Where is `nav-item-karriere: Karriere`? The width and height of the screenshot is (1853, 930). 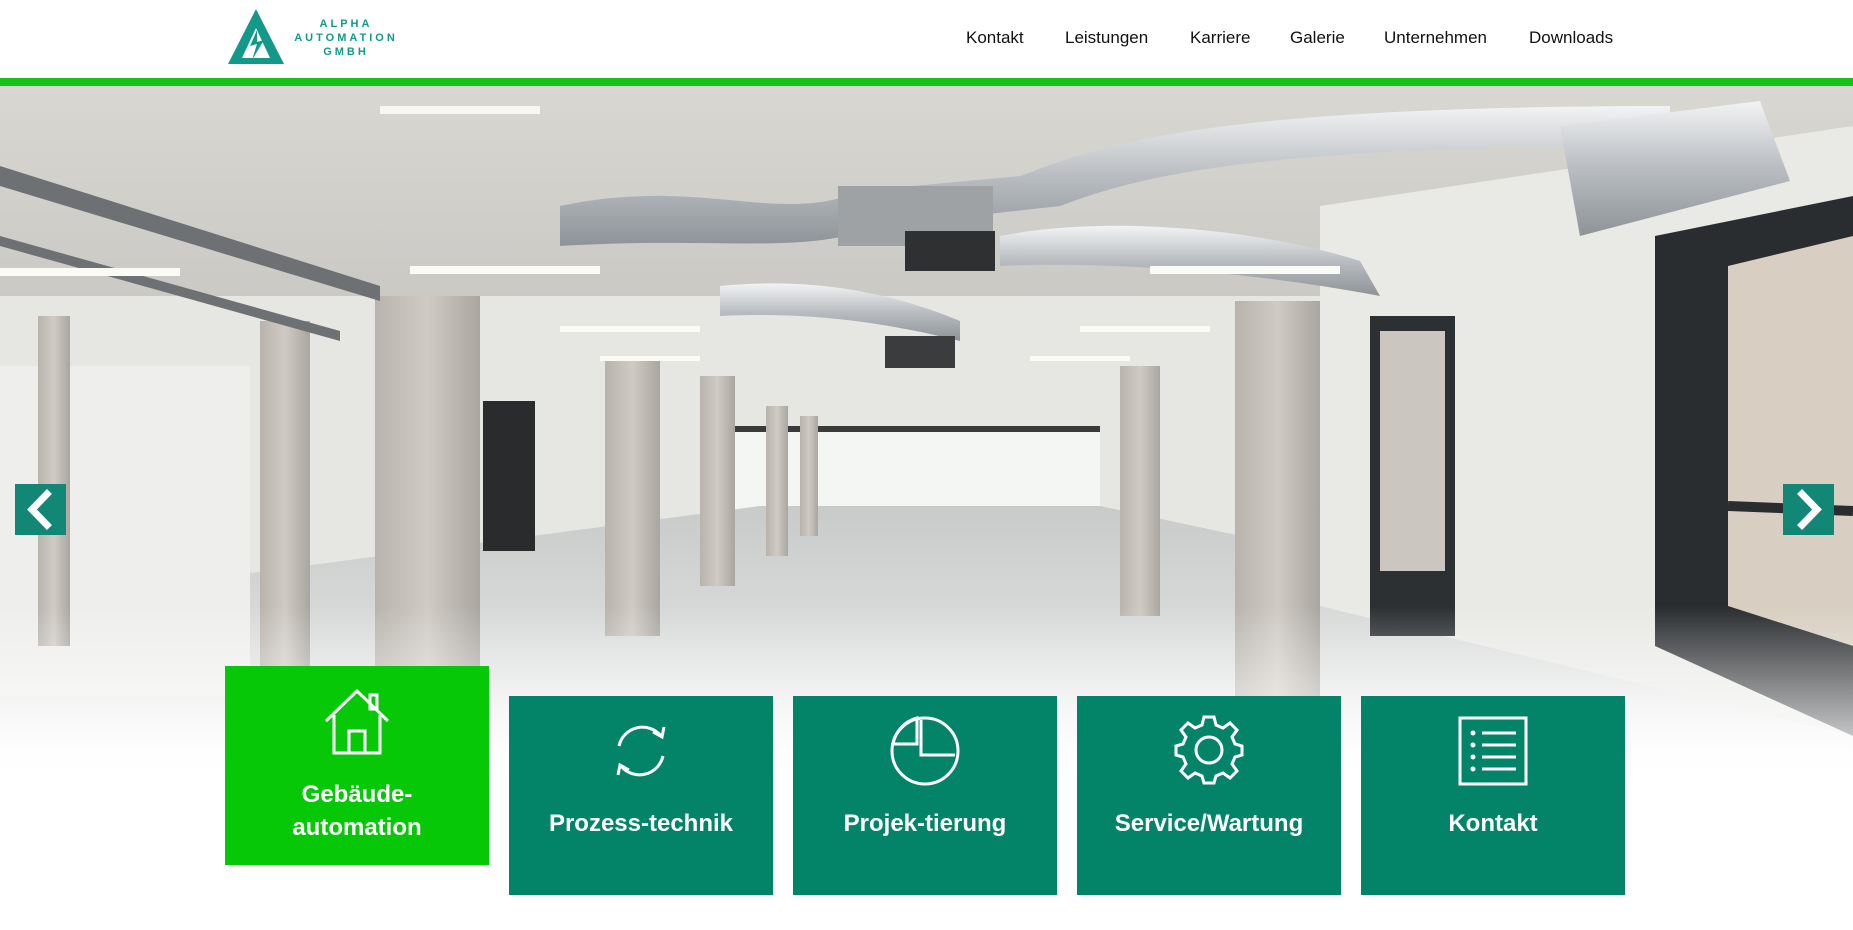 nav-item-karriere: Karriere is located at coordinates (1220, 38).